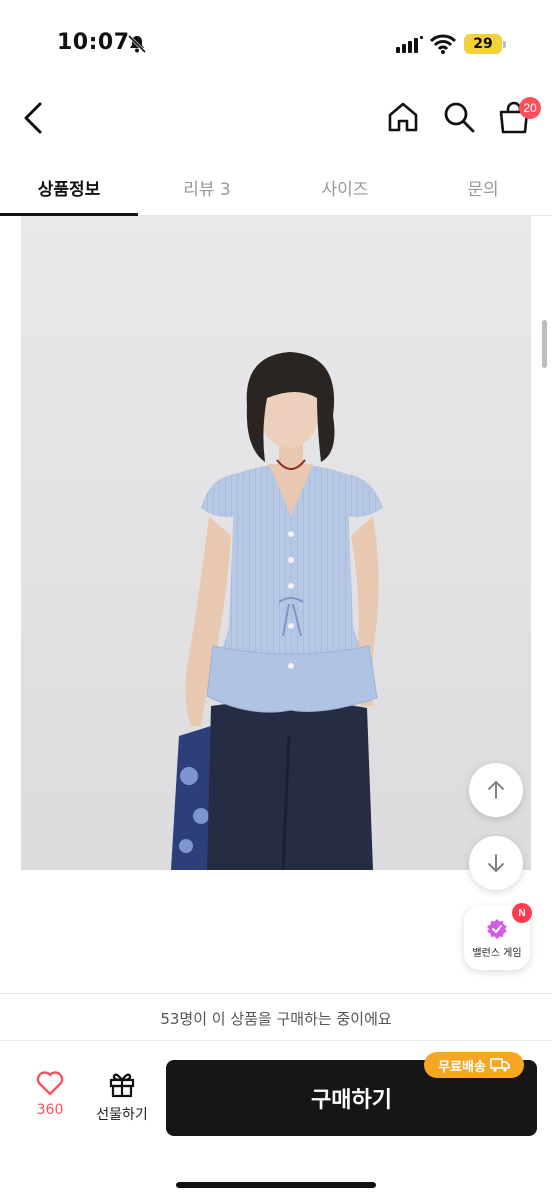 This screenshot has height=1200, width=552. I want to click on truck-icon, so click(500, 1065).